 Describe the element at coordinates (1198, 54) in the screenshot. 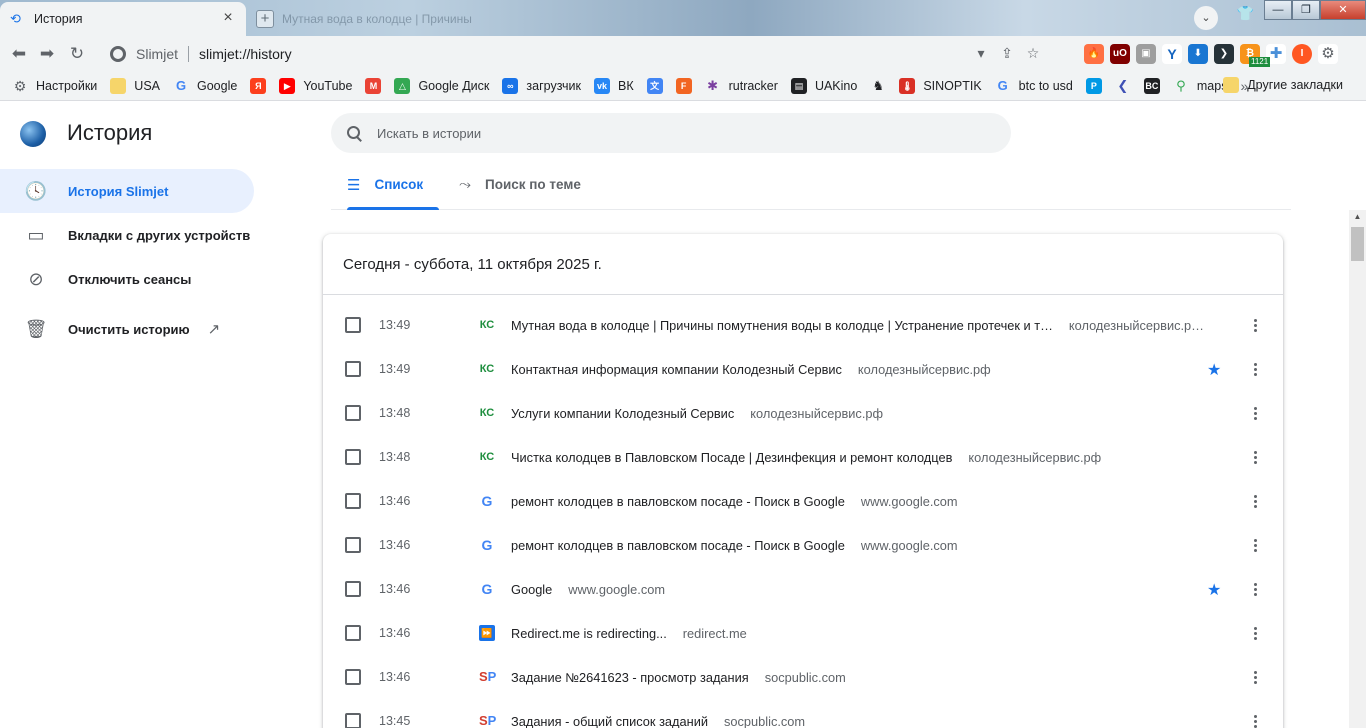

I see `download-extension-icon: ⬇` at that location.